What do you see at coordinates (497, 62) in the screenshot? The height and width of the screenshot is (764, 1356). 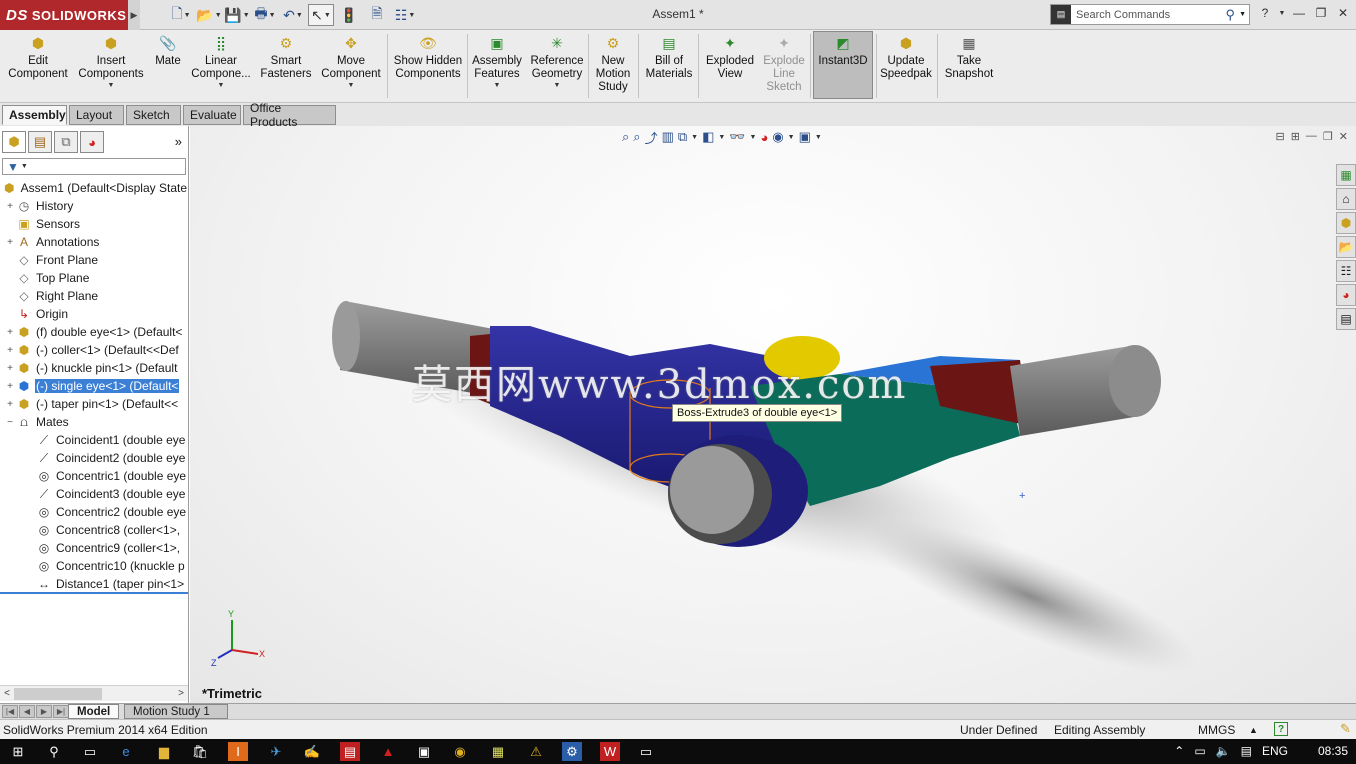 I see `assembly-features-button: ▣ Assembly Features ▼` at bounding box center [497, 62].